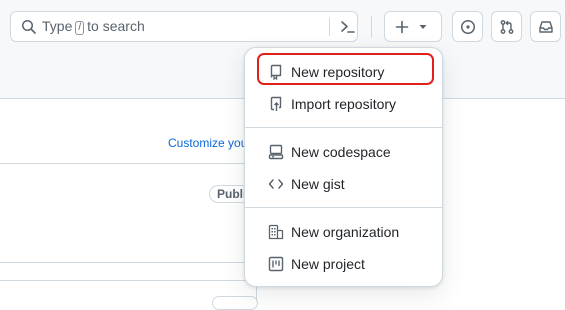  What do you see at coordinates (328, 264) in the screenshot?
I see `menu-item-label: New project` at bounding box center [328, 264].